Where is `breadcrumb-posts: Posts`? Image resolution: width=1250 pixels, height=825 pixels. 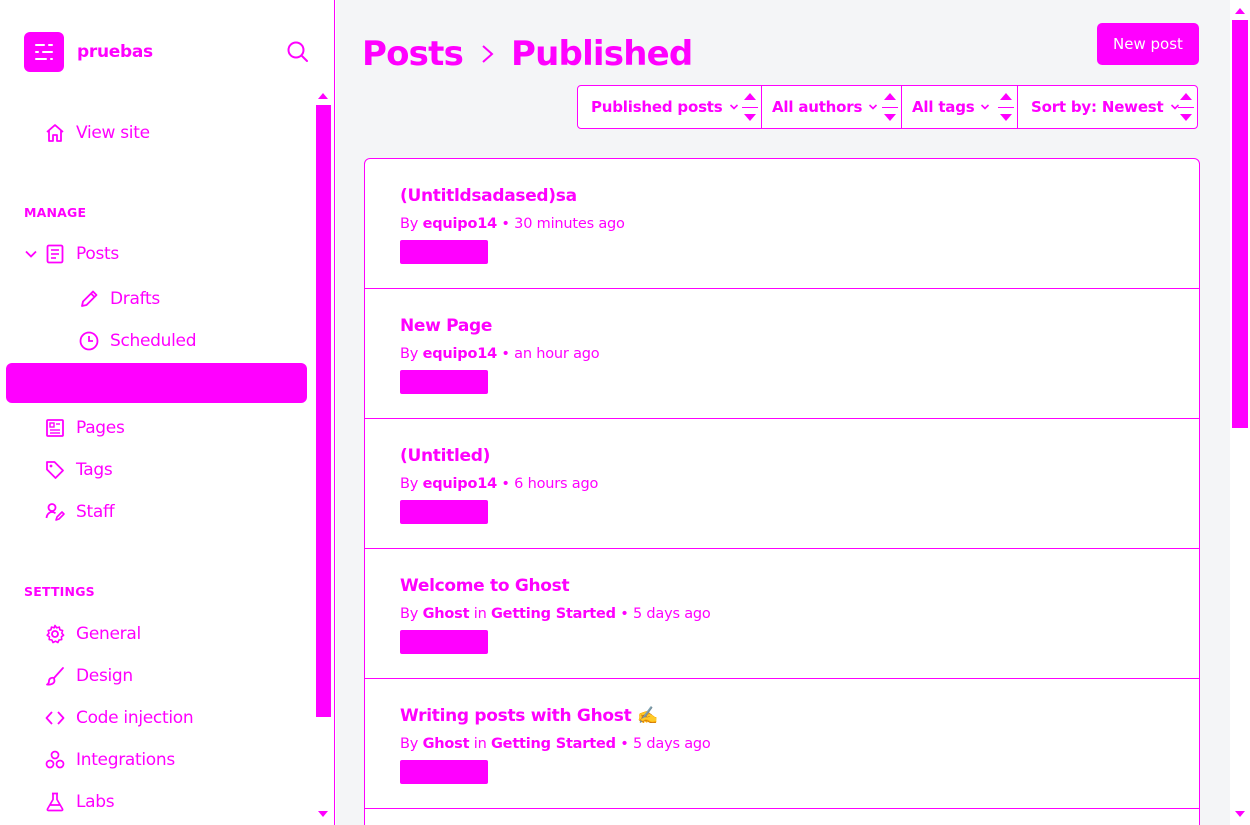 breadcrumb-posts: Posts is located at coordinates (413, 54).